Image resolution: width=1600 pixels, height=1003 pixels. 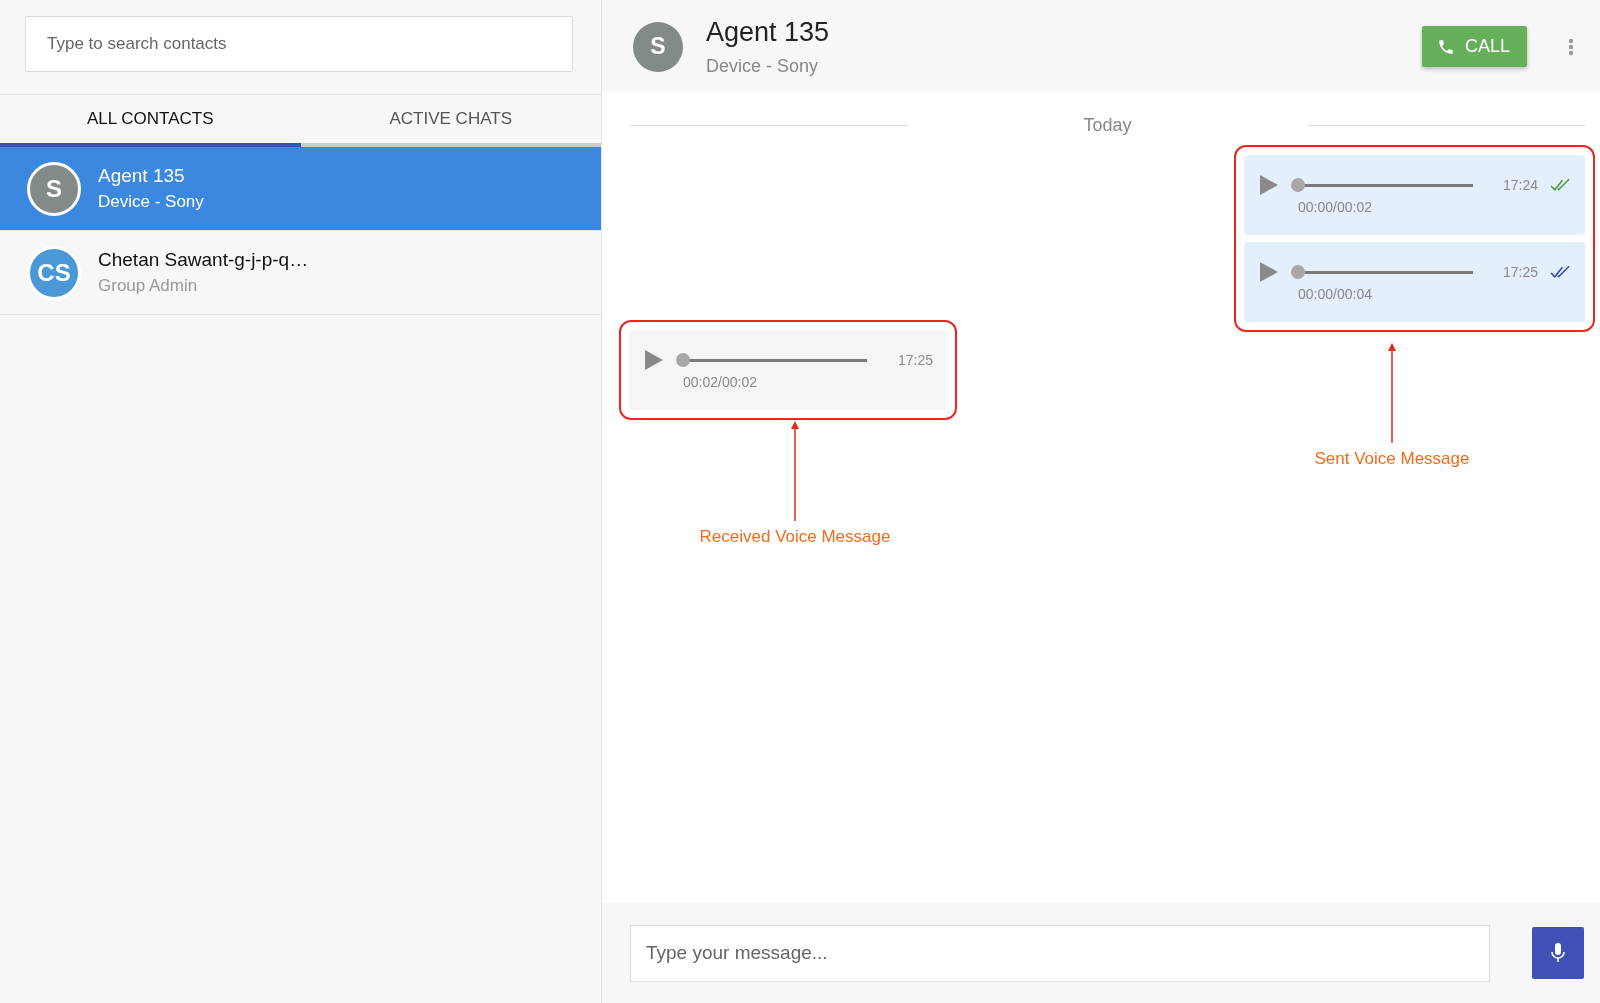 What do you see at coordinates (142, 176) in the screenshot?
I see `contact-name: Agent 135` at bounding box center [142, 176].